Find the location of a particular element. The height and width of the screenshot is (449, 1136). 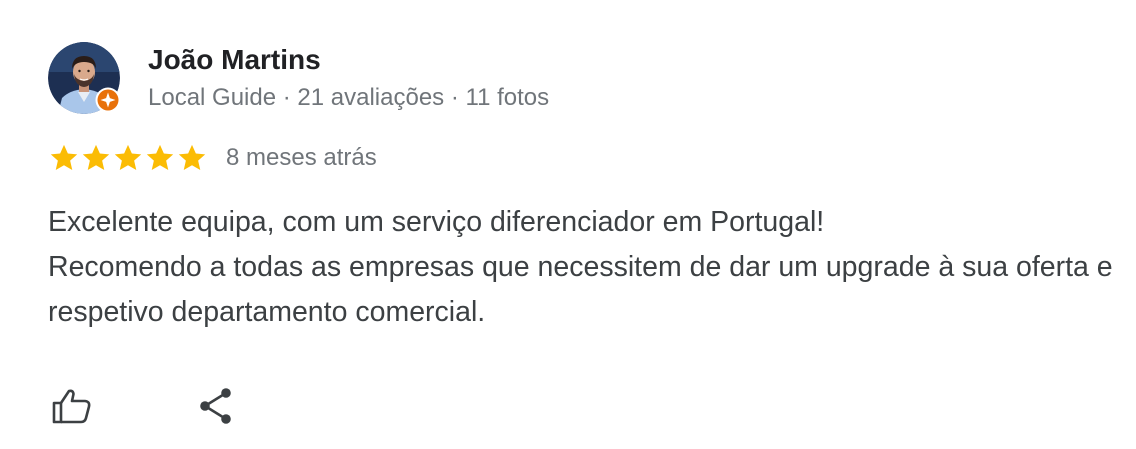

star-rating is located at coordinates (128, 158).